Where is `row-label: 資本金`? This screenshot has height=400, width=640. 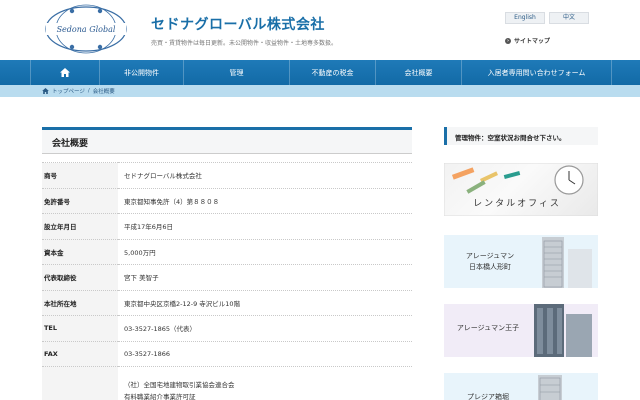
row-label: 資本金 is located at coordinates (80, 251).